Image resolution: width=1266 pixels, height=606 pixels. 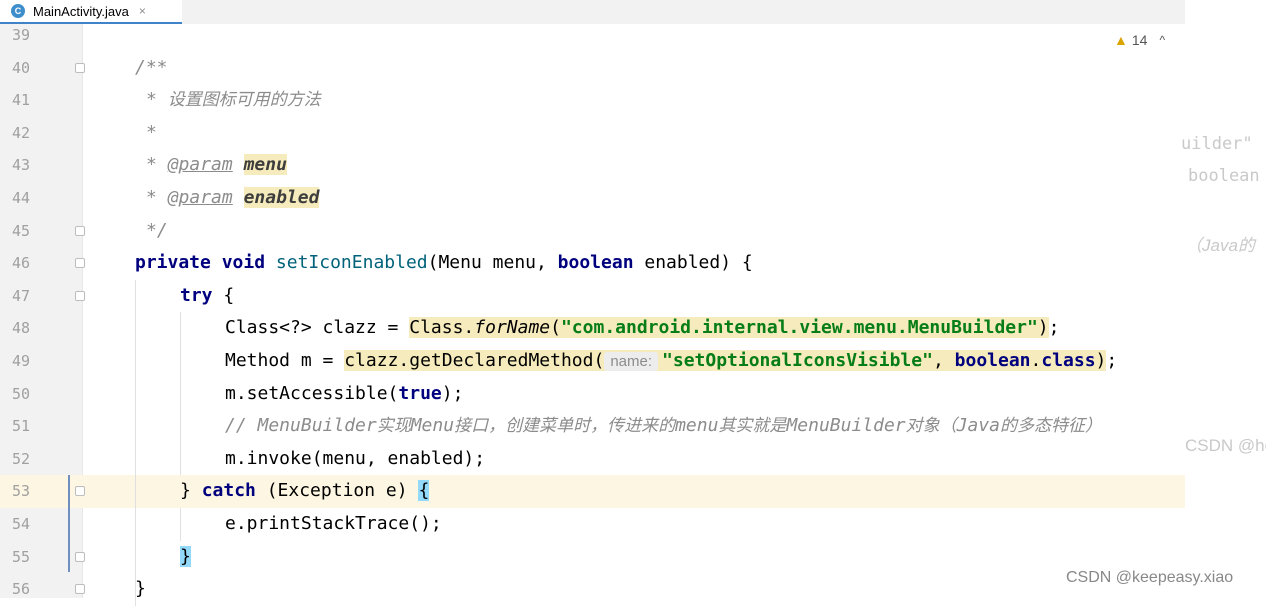 What do you see at coordinates (20, 230) in the screenshot?
I see `line-number: 45` at bounding box center [20, 230].